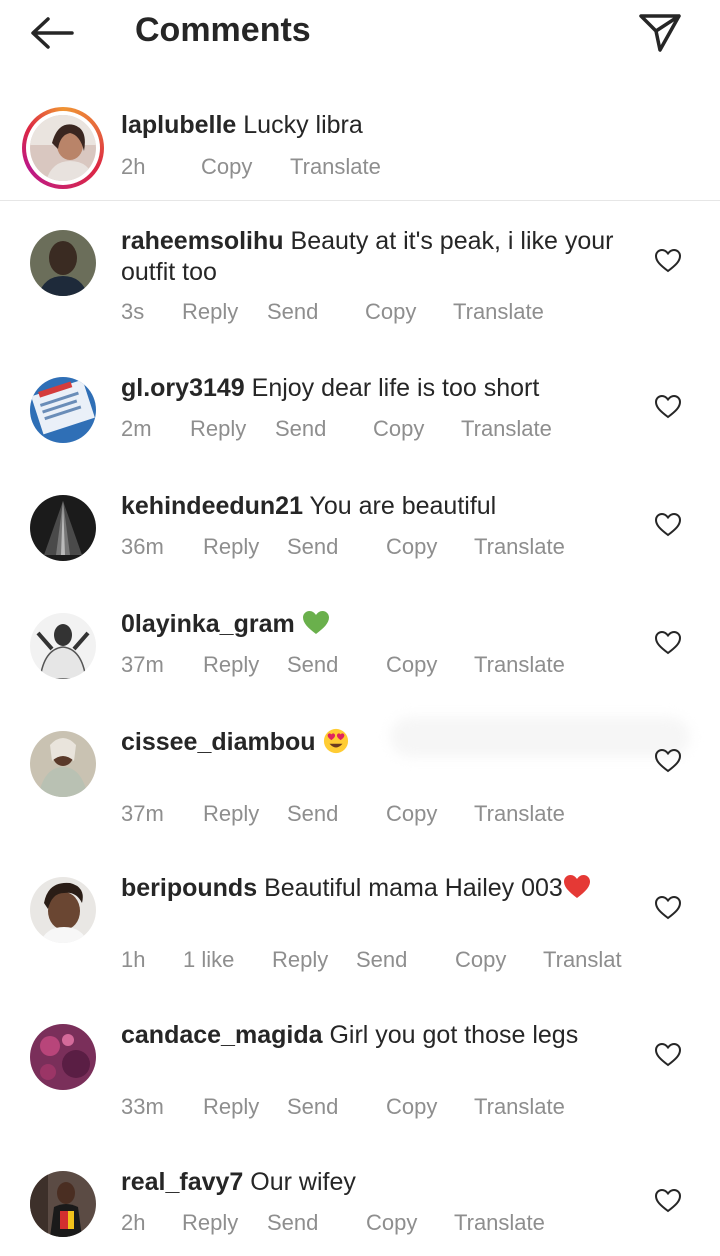 Image resolution: width=720 pixels, height=1256 pixels. Describe the element at coordinates (576, 886) in the screenshot. I see `red-heart-icon` at that location.